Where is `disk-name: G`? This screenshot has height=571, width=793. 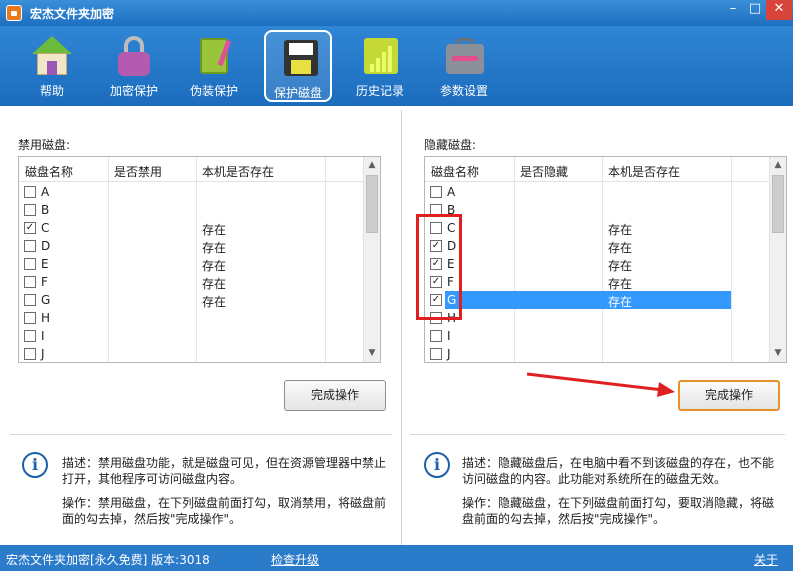
disk-name: G is located at coordinates (46, 300).